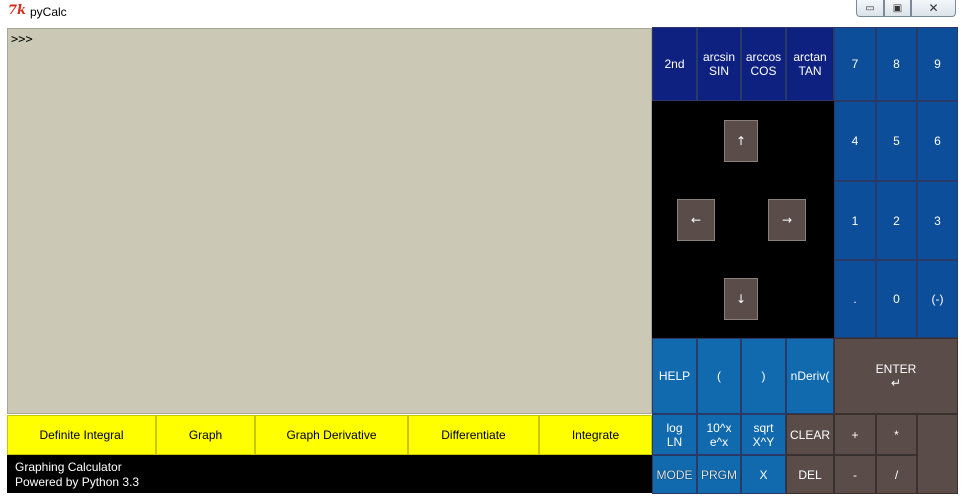  I want to click on key-2nd: 2nd, so click(674, 64).